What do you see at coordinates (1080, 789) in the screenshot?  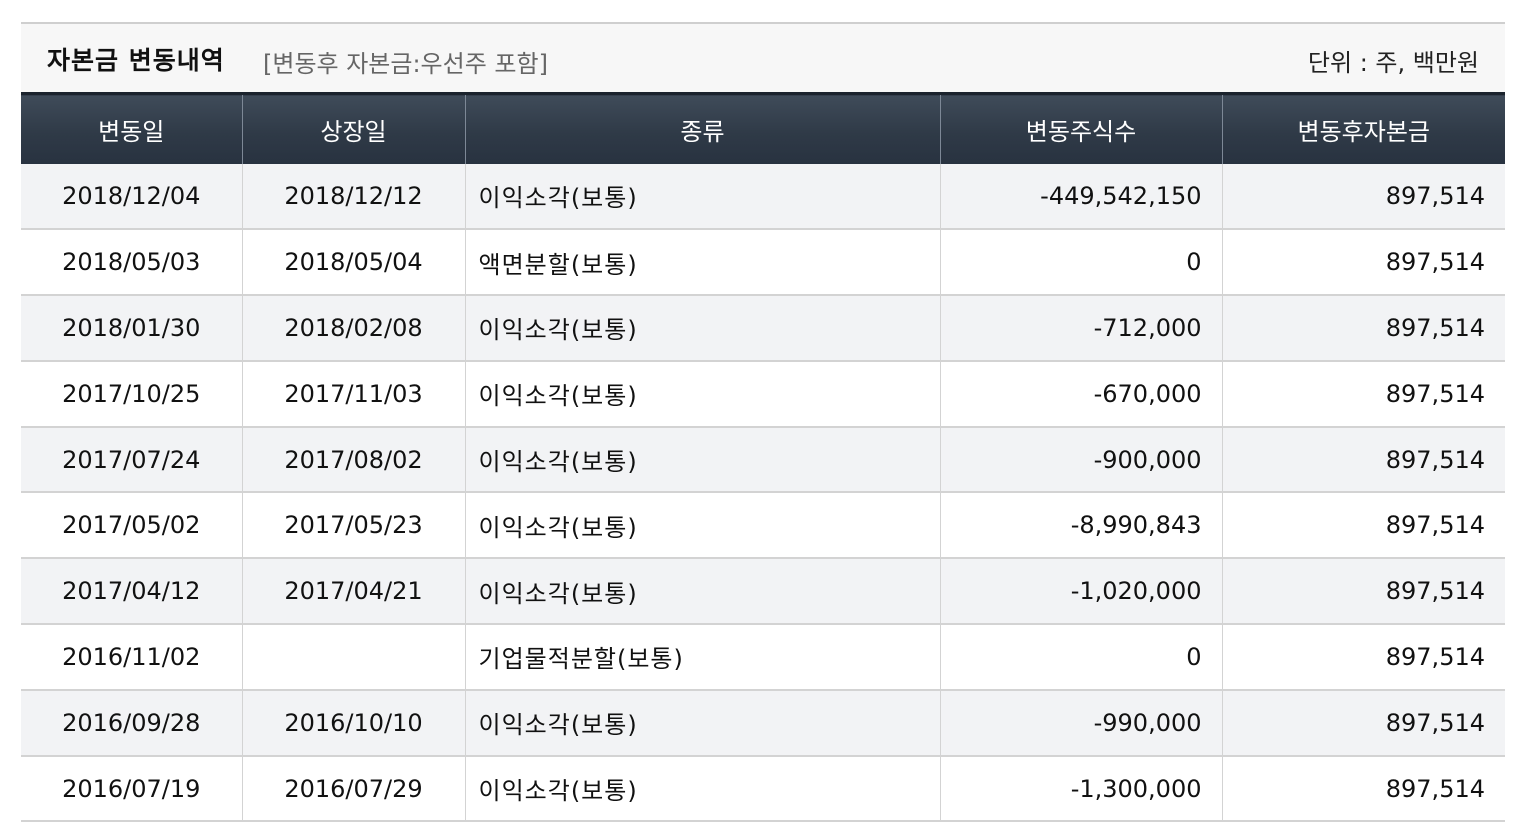 I see `cell-shares-changed: -1,300,000` at bounding box center [1080, 789].